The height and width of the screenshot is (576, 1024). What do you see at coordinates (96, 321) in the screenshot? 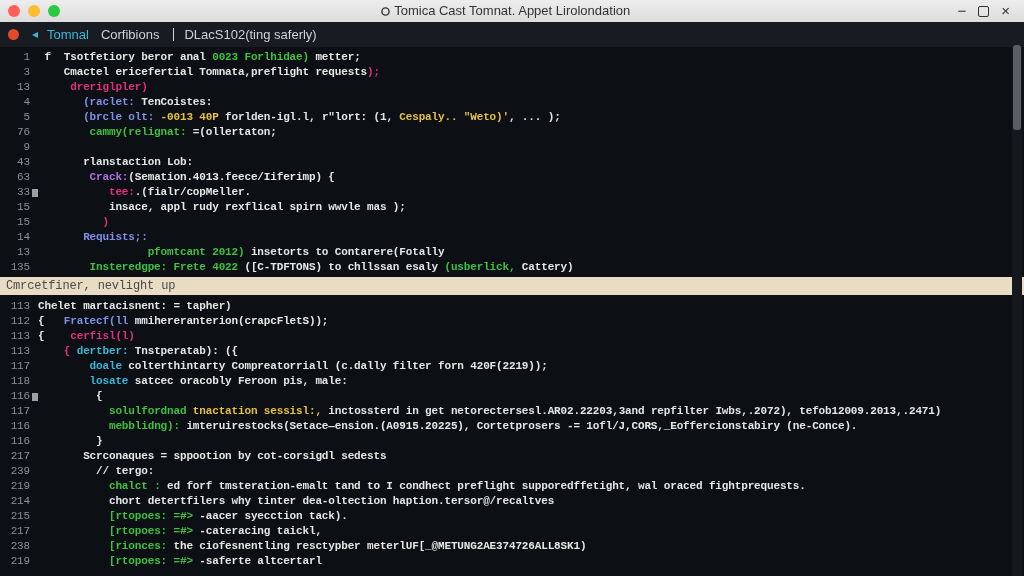
I see `code-text: Fratecf(ll` at bounding box center [96, 321].